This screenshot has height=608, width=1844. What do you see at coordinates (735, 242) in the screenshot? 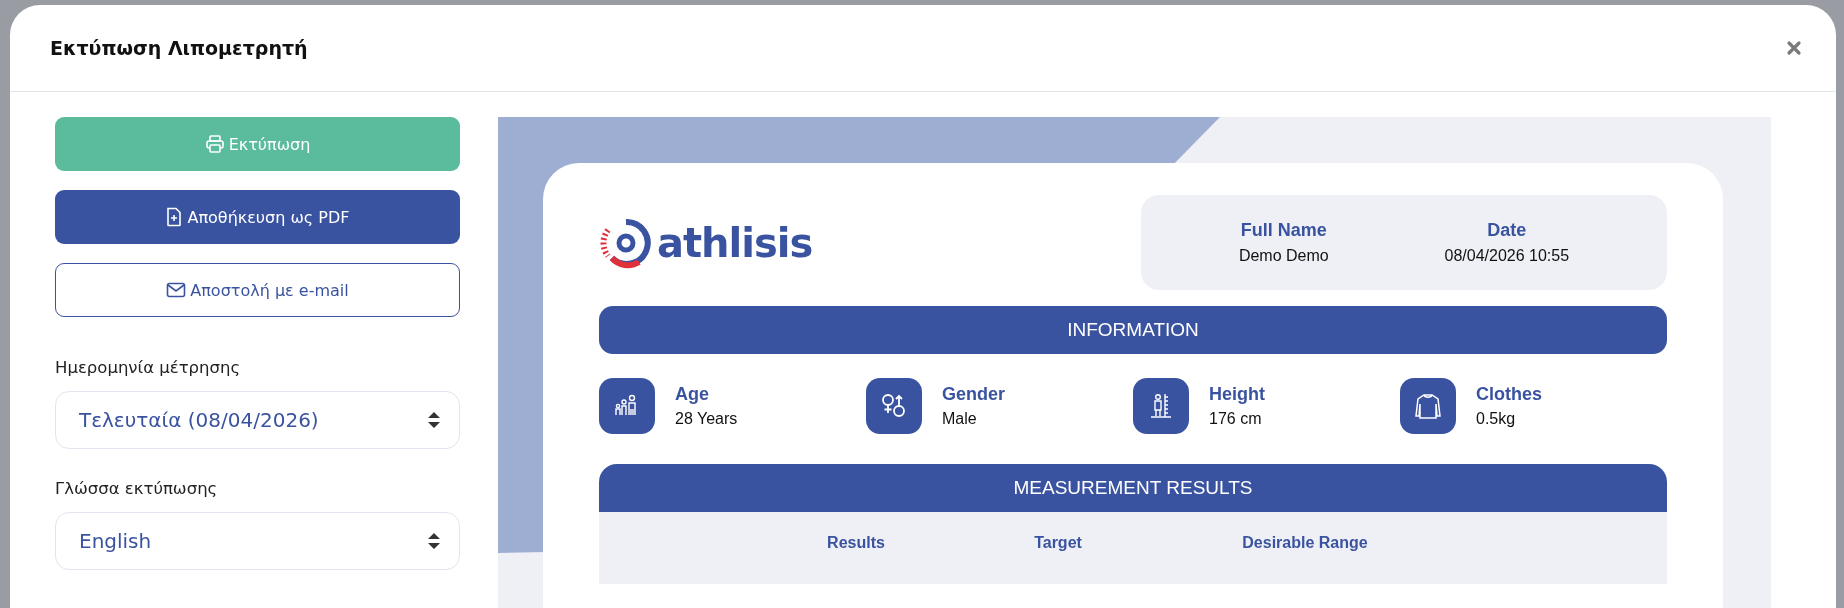
I see `logo-text: athlisis` at bounding box center [735, 242].